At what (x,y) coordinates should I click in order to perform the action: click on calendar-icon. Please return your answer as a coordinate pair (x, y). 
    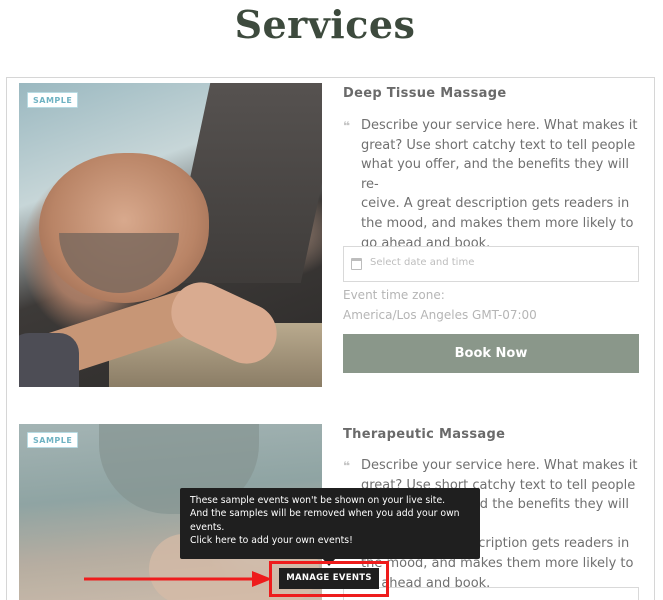
    Looking at the image, I should click on (356, 264).